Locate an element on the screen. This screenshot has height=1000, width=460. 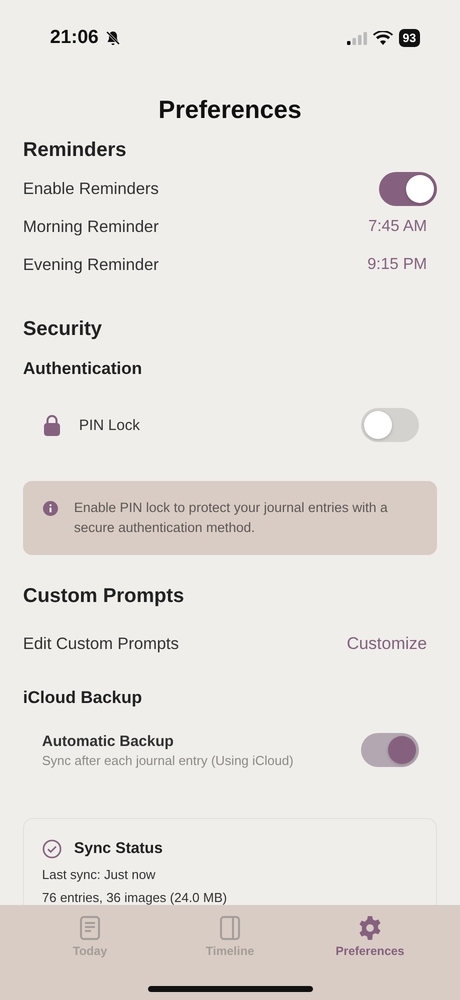
info-icon is located at coordinates (50, 508).